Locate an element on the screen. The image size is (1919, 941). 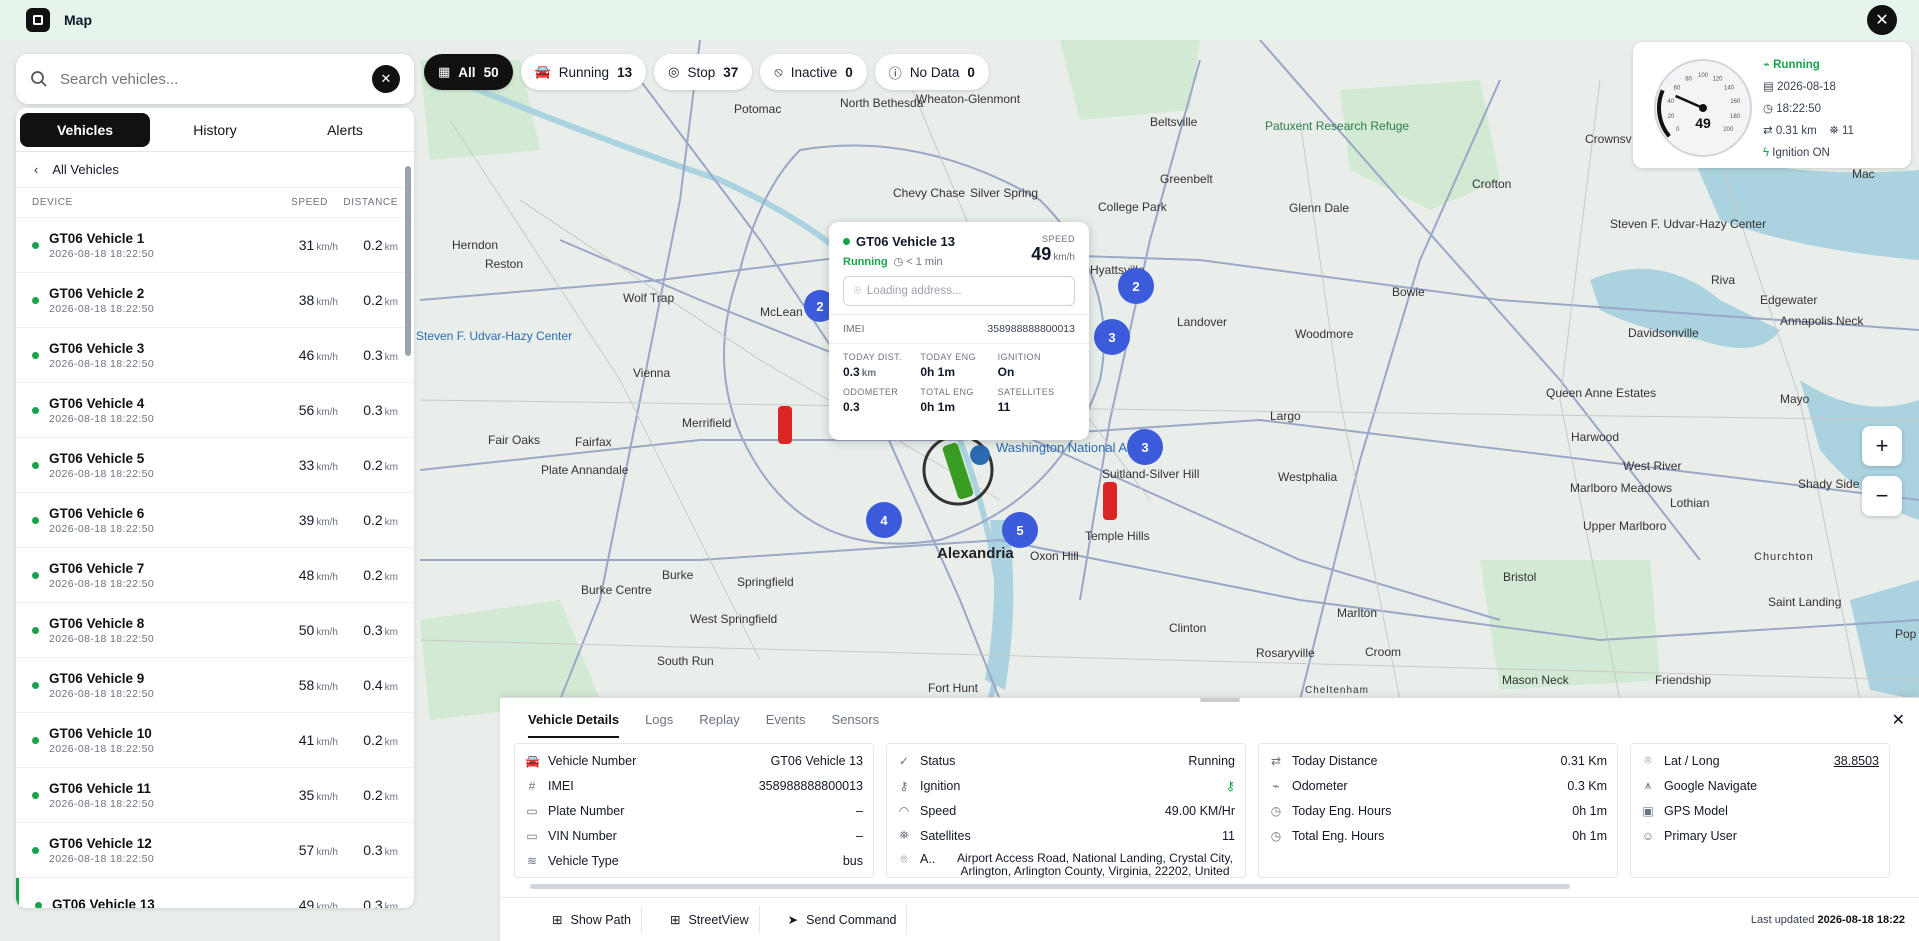
stat-satellites: SATELLITES 11 is located at coordinates (1026, 400).